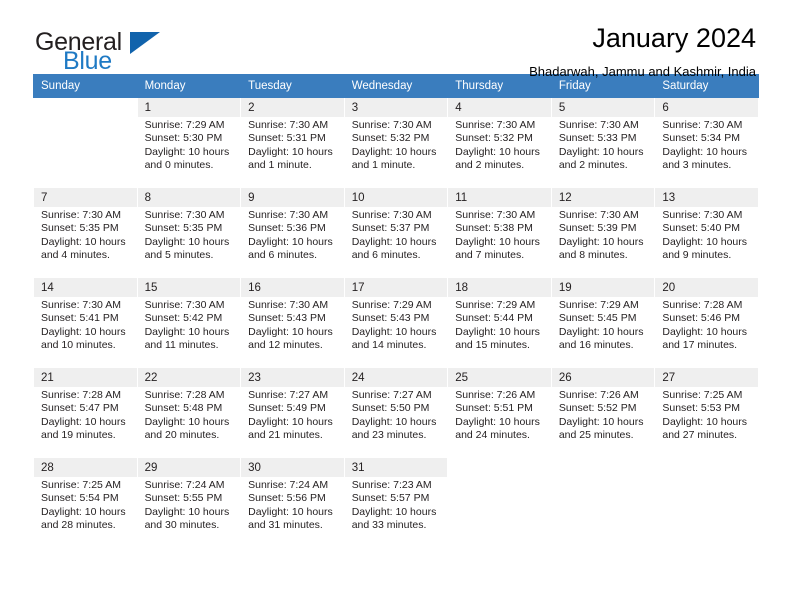 The height and width of the screenshot is (612, 792). What do you see at coordinates (383, 165) in the screenshot?
I see `day-detail-line: and 1 minute.` at bounding box center [383, 165].